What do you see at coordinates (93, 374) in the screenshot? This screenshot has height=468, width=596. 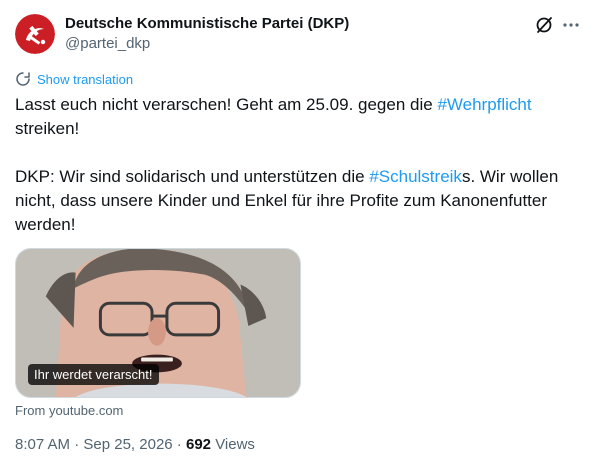 I see `card-caption: Ihr werdet verarscht!` at bounding box center [93, 374].